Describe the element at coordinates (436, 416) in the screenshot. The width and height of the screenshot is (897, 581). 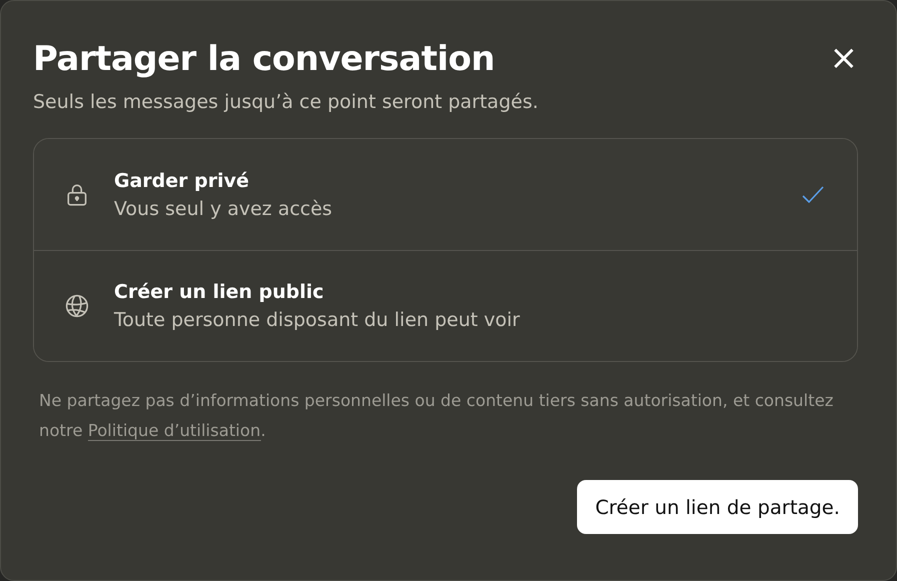
I see `privacy-notice: Ne partagez pas d’informations personnelles ou de contenu tiers sans autorisation, et consultez notre Politique d’utilisation.` at that location.